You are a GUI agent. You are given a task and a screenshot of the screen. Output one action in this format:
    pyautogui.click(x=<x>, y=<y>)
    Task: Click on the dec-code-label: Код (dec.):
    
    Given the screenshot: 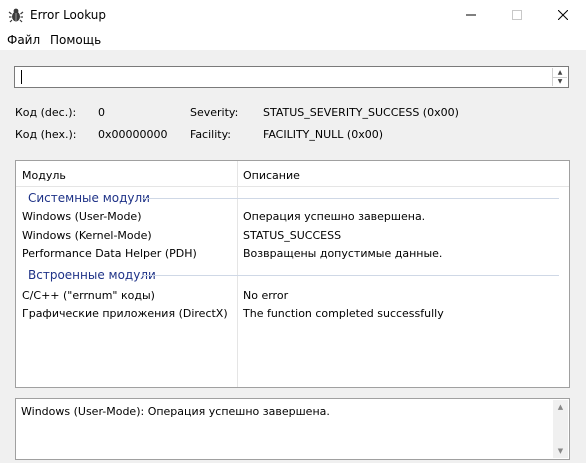 What is the action you would take?
    pyautogui.click(x=46, y=112)
    